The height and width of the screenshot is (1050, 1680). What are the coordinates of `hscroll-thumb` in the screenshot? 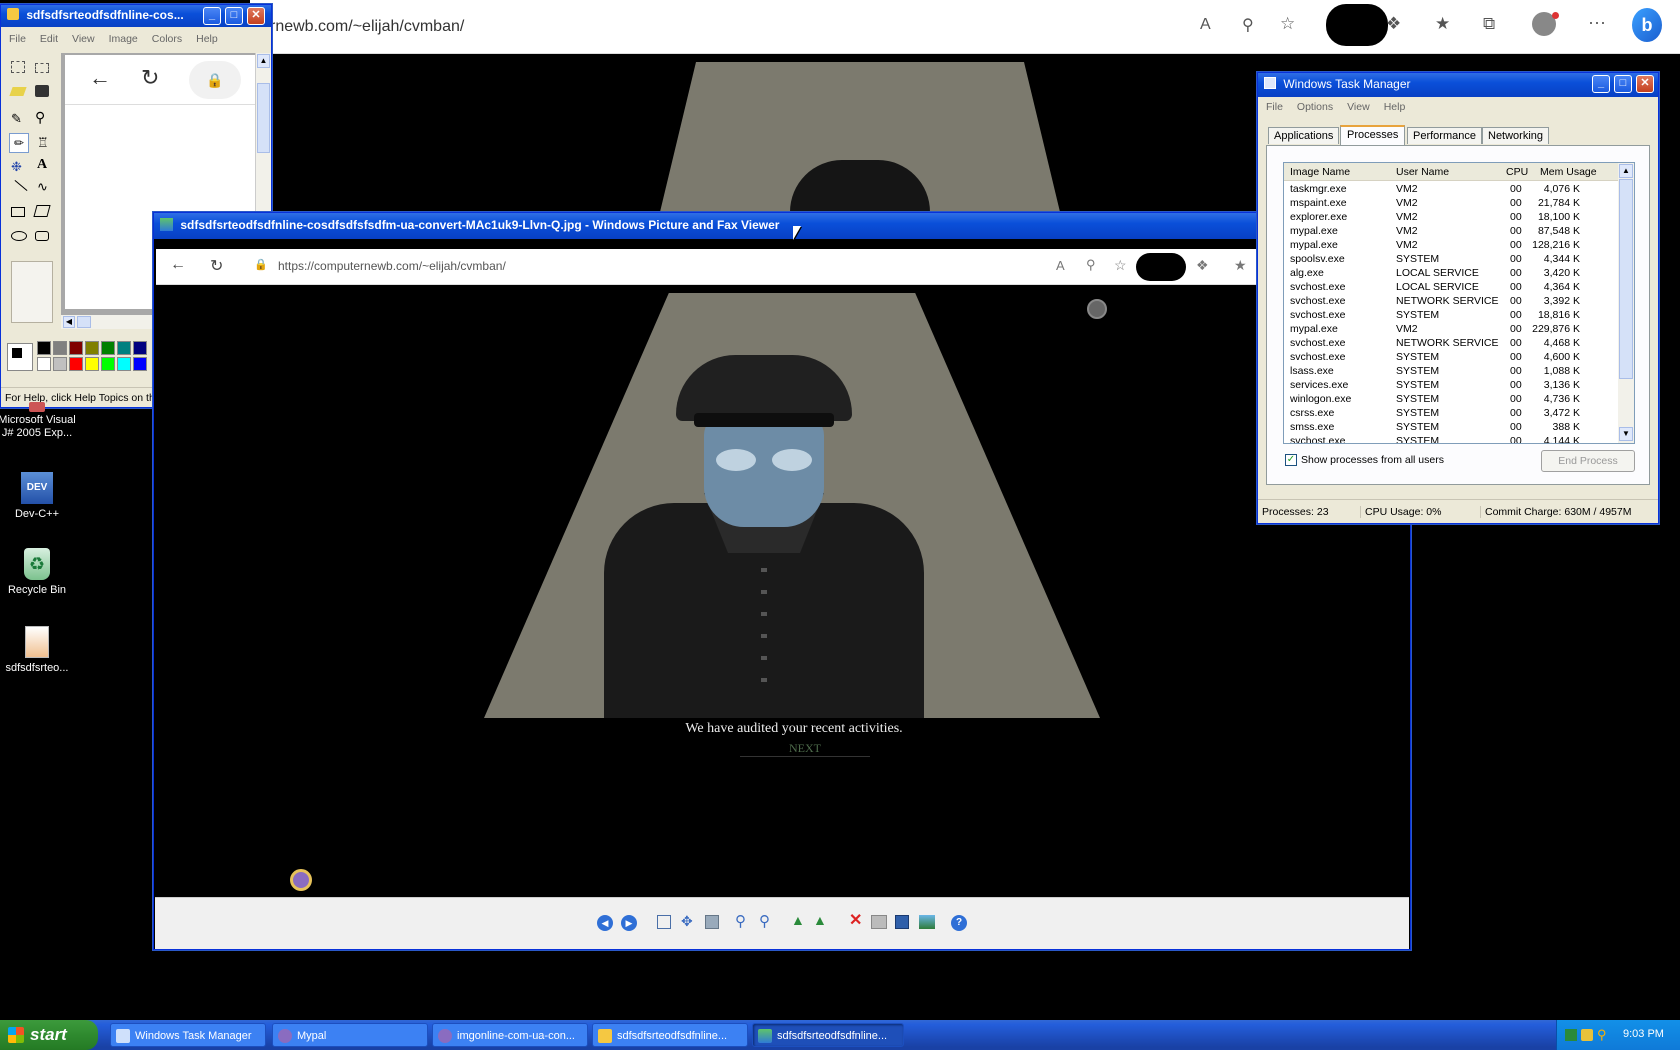 It's located at (84, 322).